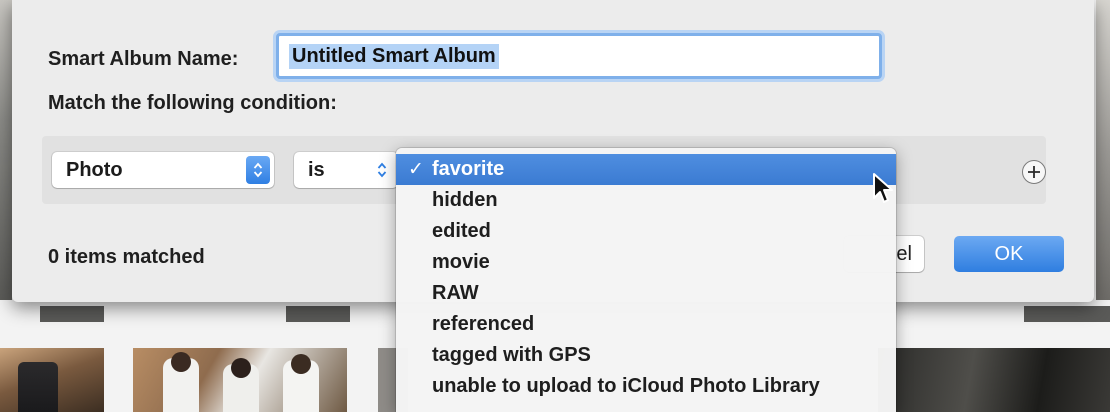 The height and width of the screenshot is (412, 1110). I want to click on items-matched-count: 0 items matched, so click(126, 257).